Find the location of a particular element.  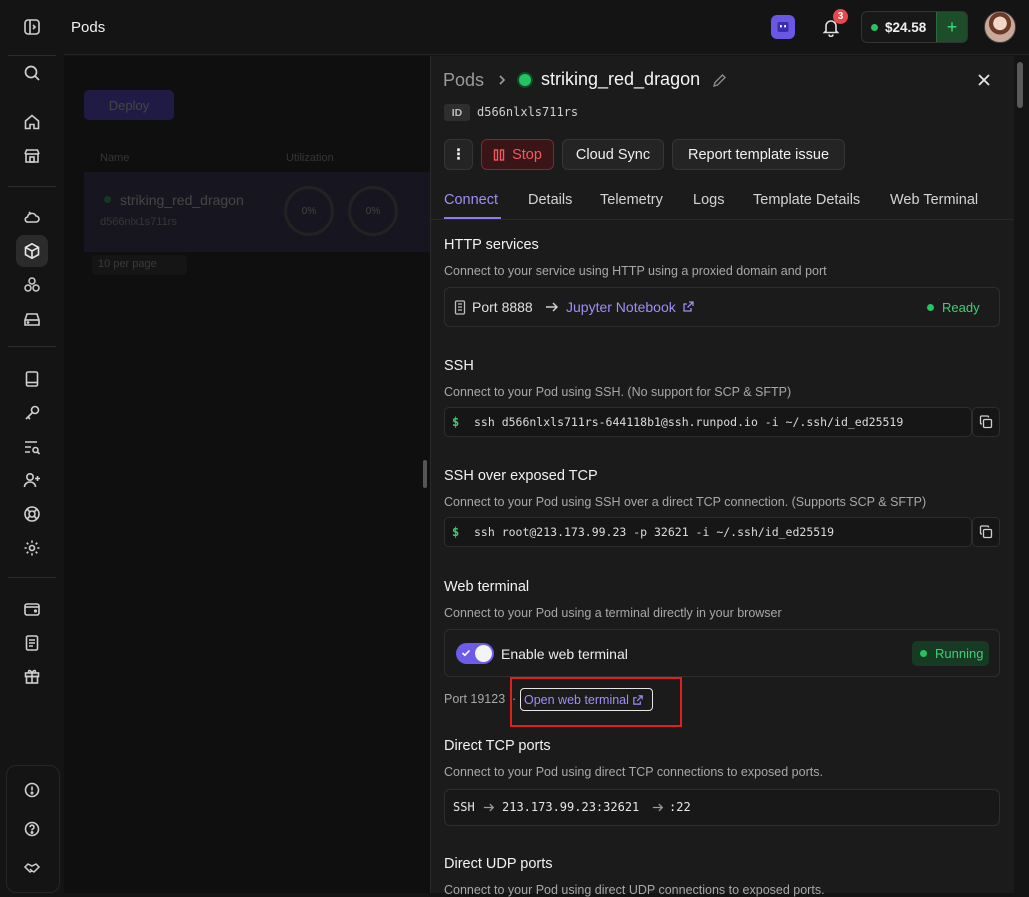

row-status-dot is located at coordinates (107, 199).